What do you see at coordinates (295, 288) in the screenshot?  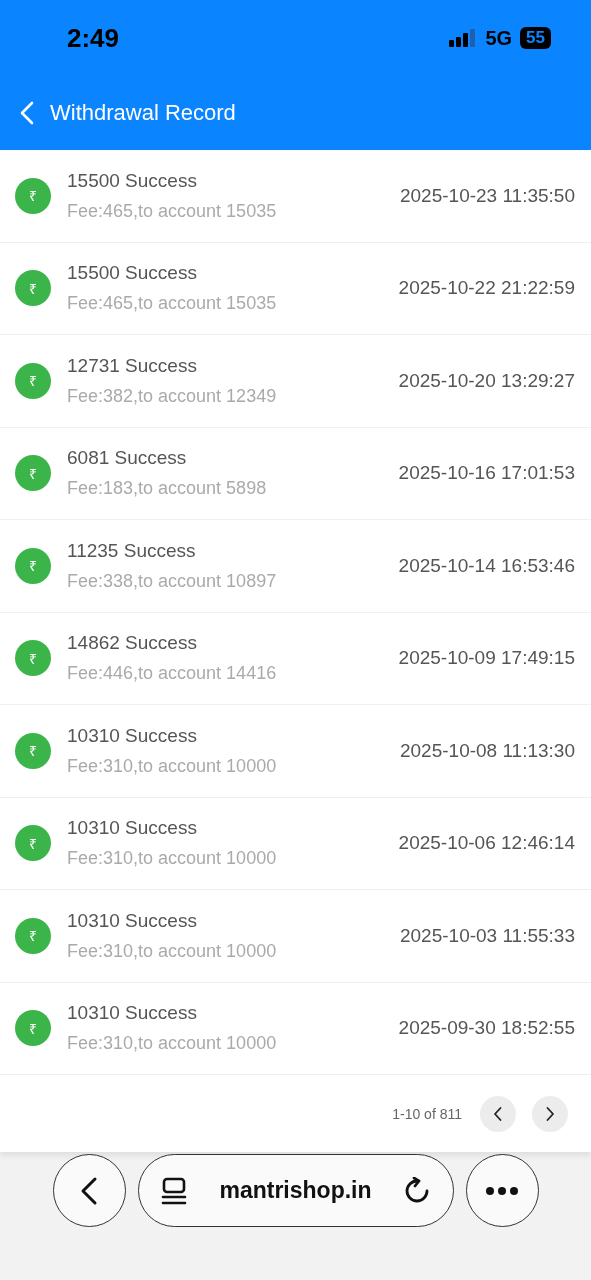 I see `record-row: ₹ 15500 Success Fee:465,to account 15035 2025-10-22 21:22:59` at bounding box center [295, 288].